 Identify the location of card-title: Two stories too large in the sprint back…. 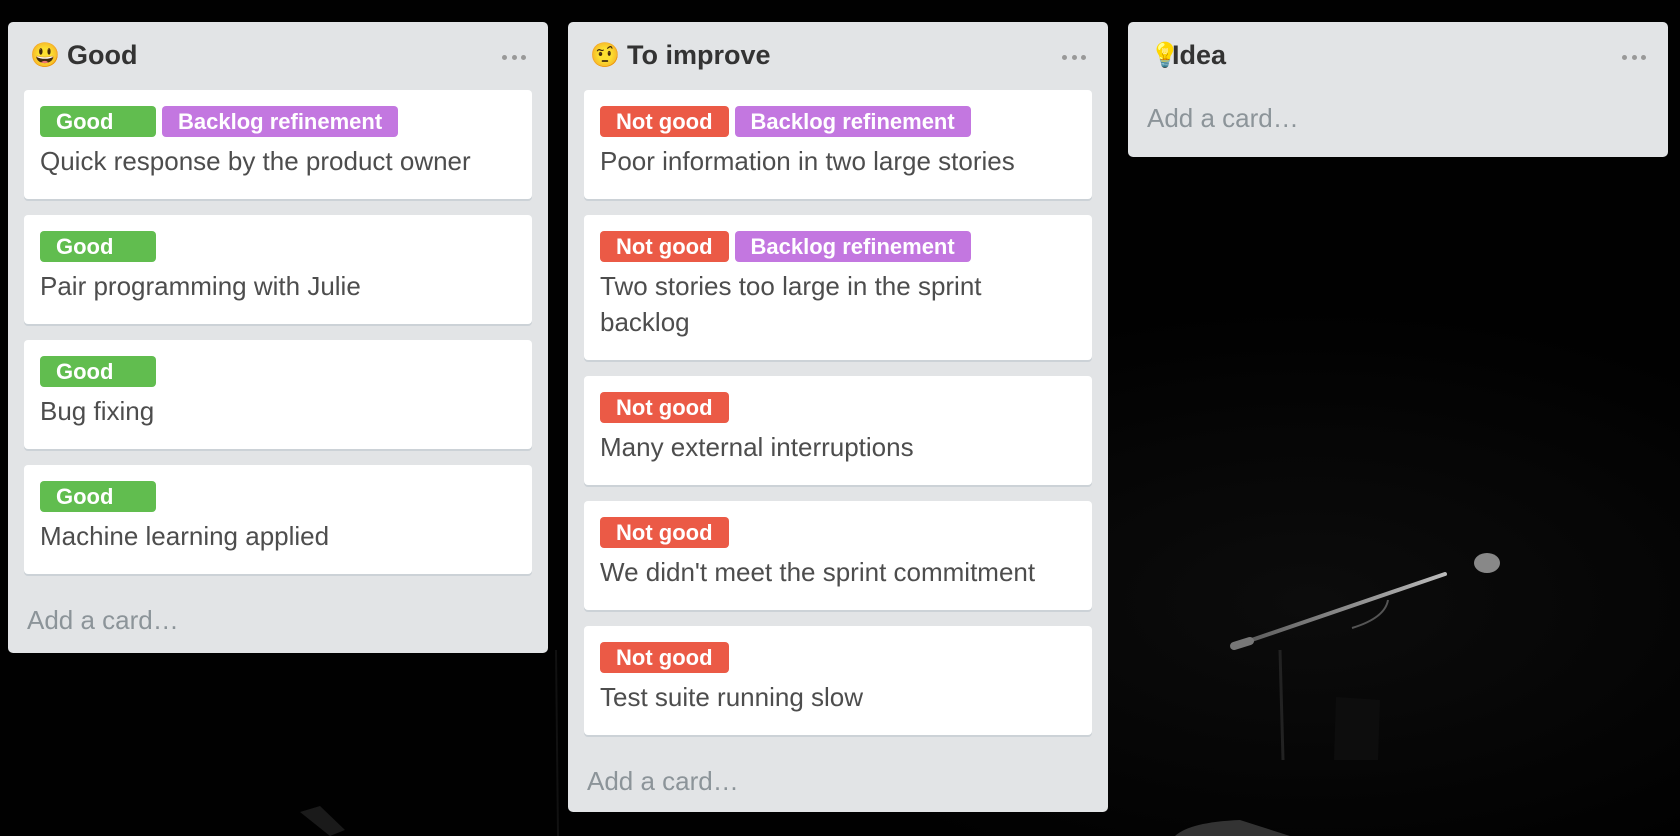
(791, 304).